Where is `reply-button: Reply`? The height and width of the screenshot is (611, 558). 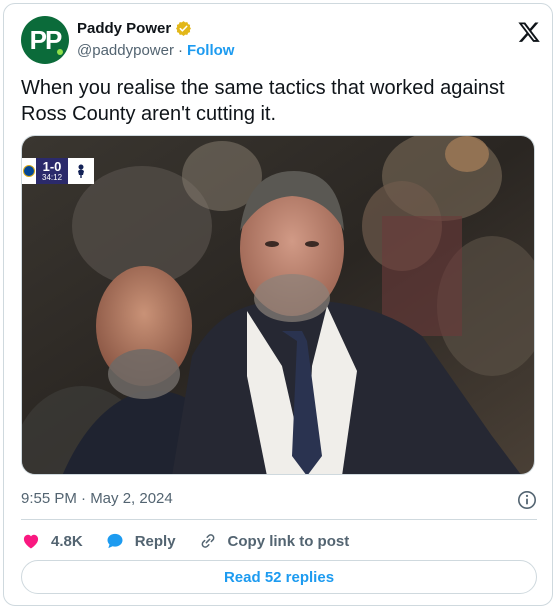 reply-button: Reply is located at coordinates (140, 541).